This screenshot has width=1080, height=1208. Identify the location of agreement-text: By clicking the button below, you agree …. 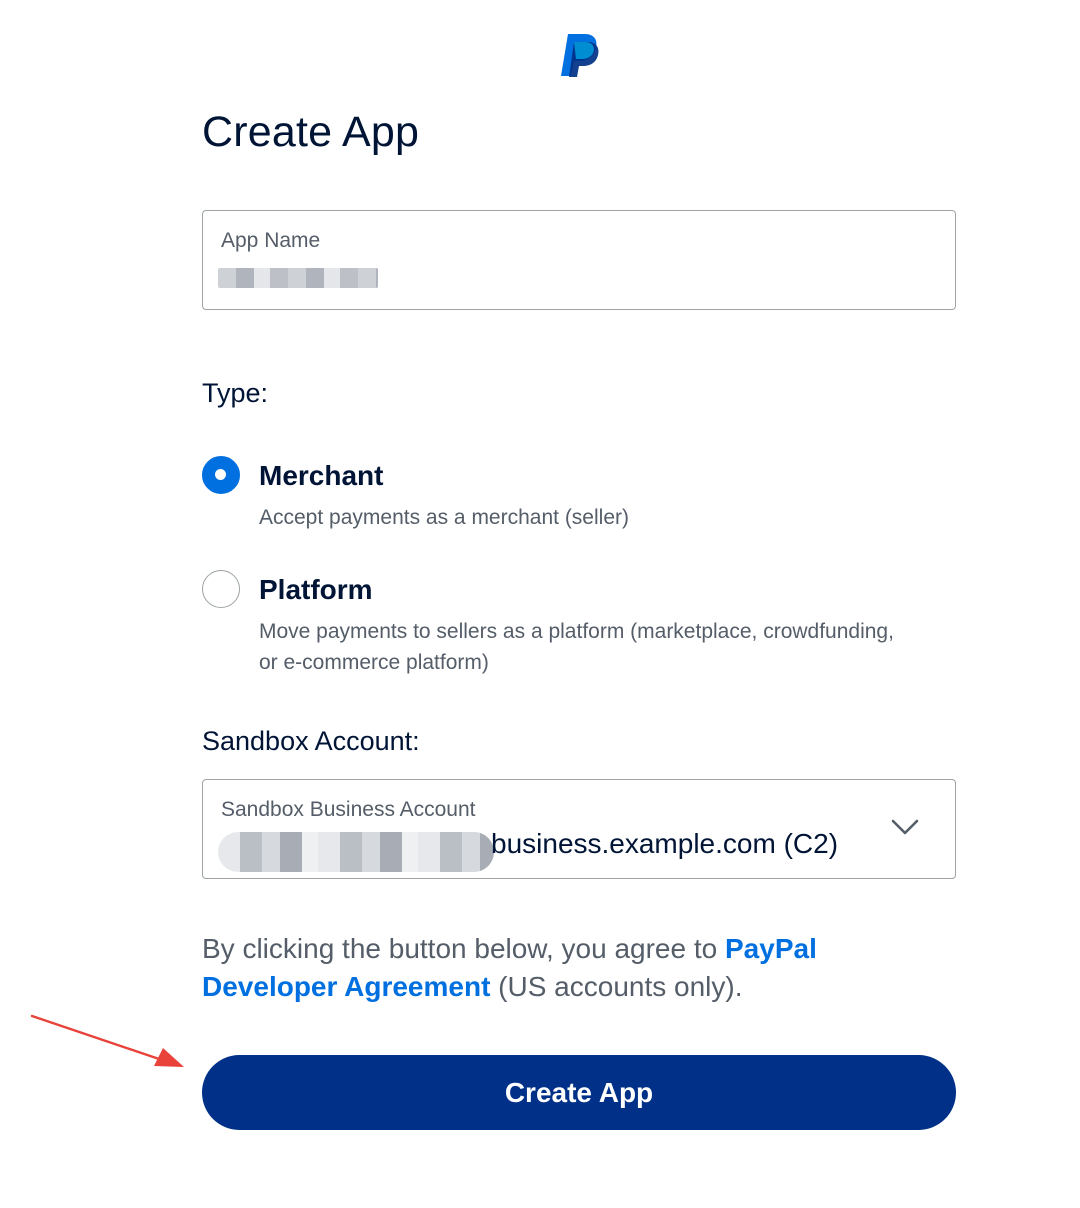
(552, 968).